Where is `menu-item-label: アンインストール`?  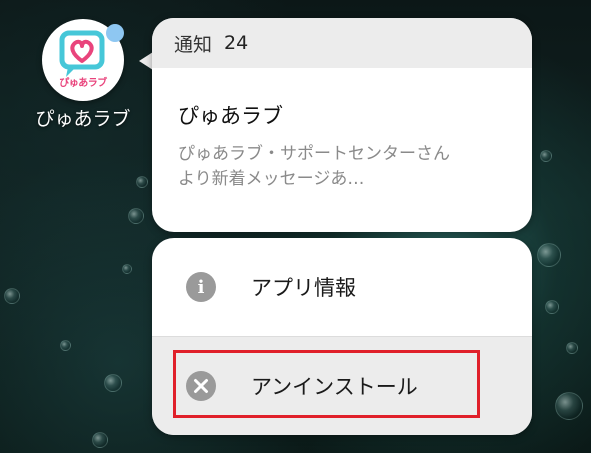
menu-item-label: アンインストール is located at coordinates (334, 387).